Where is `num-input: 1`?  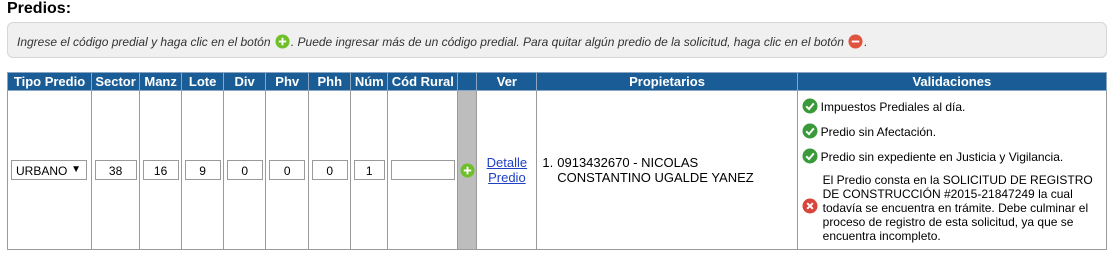
num-input: 1 is located at coordinates (369, 170).